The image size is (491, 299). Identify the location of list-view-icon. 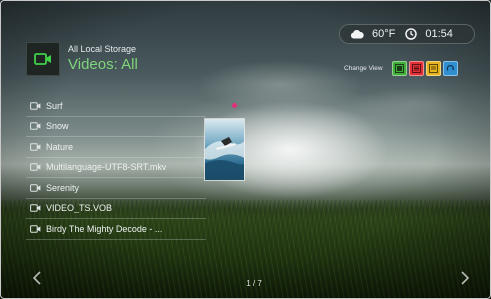
(416, 68).